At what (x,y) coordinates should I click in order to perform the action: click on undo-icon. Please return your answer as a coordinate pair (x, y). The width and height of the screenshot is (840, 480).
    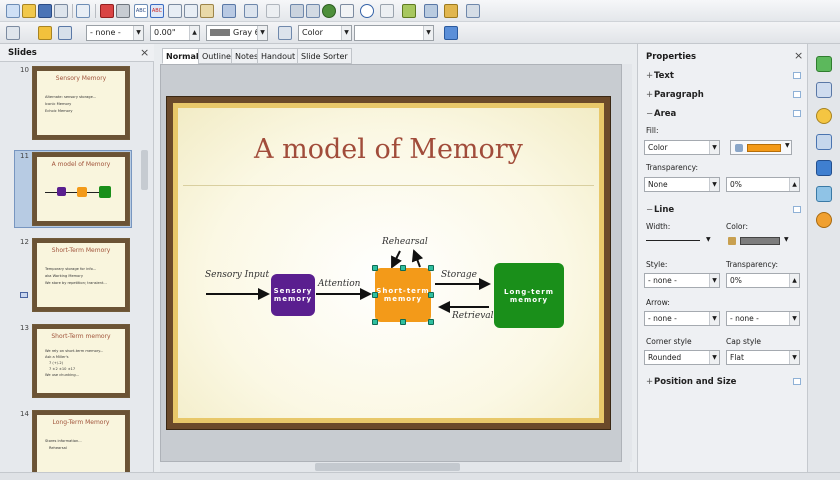
    Looking at the image, I should click on (251, 11).